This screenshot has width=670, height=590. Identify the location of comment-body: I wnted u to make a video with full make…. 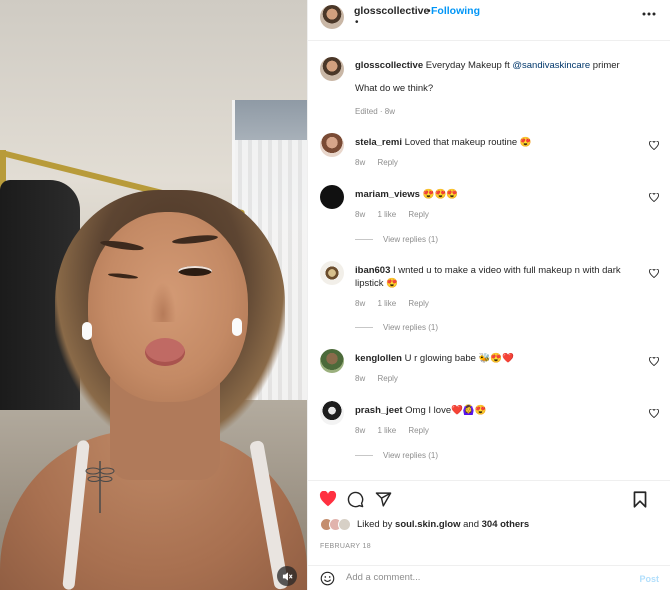
(488, 277).